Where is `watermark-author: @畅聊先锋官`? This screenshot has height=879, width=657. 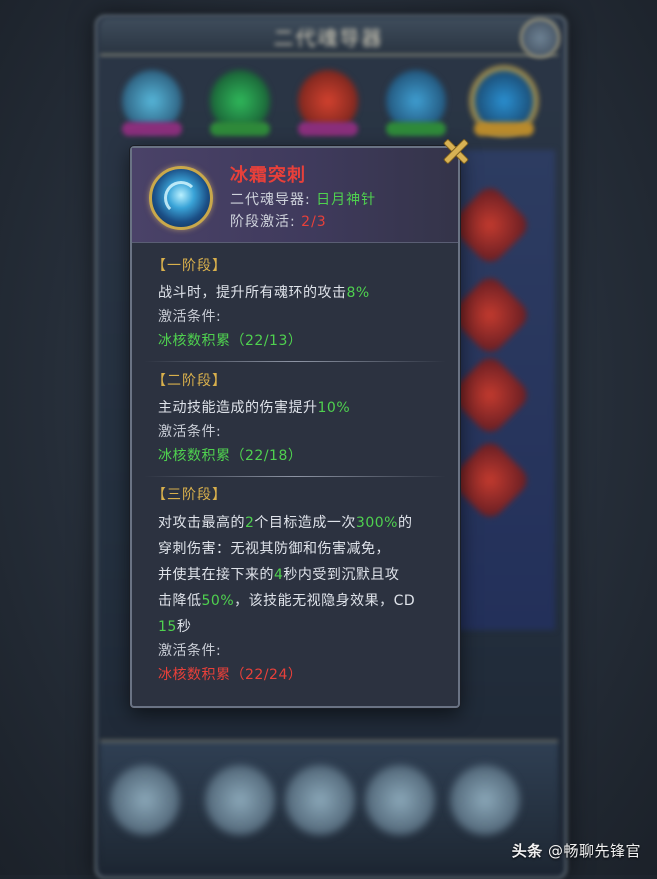 watermark-author: @畅聊先锋官 is located at coordinates (594, 851).